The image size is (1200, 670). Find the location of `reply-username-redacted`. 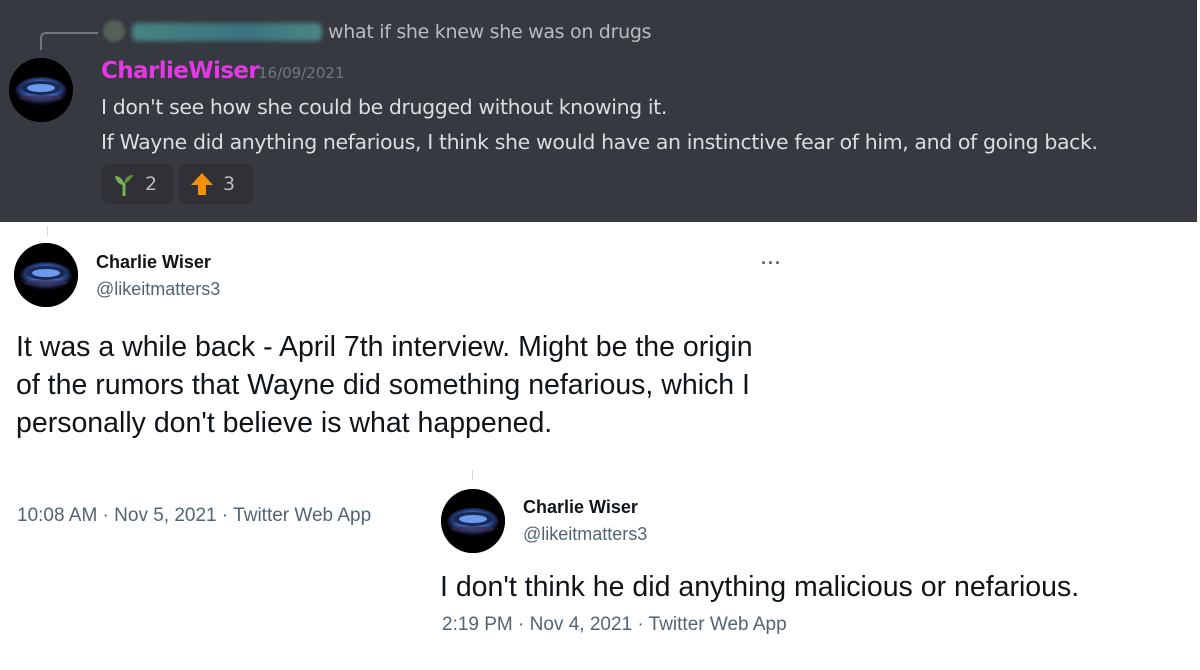

reply-username-redacted is located at coordinates (227, 32).